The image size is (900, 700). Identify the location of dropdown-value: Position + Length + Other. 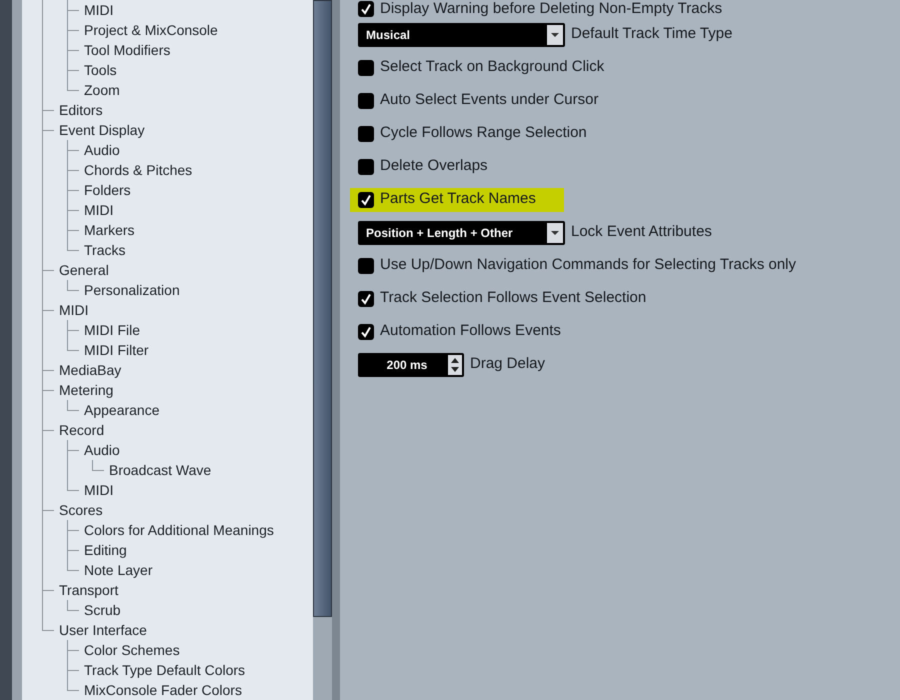
(439, 233).